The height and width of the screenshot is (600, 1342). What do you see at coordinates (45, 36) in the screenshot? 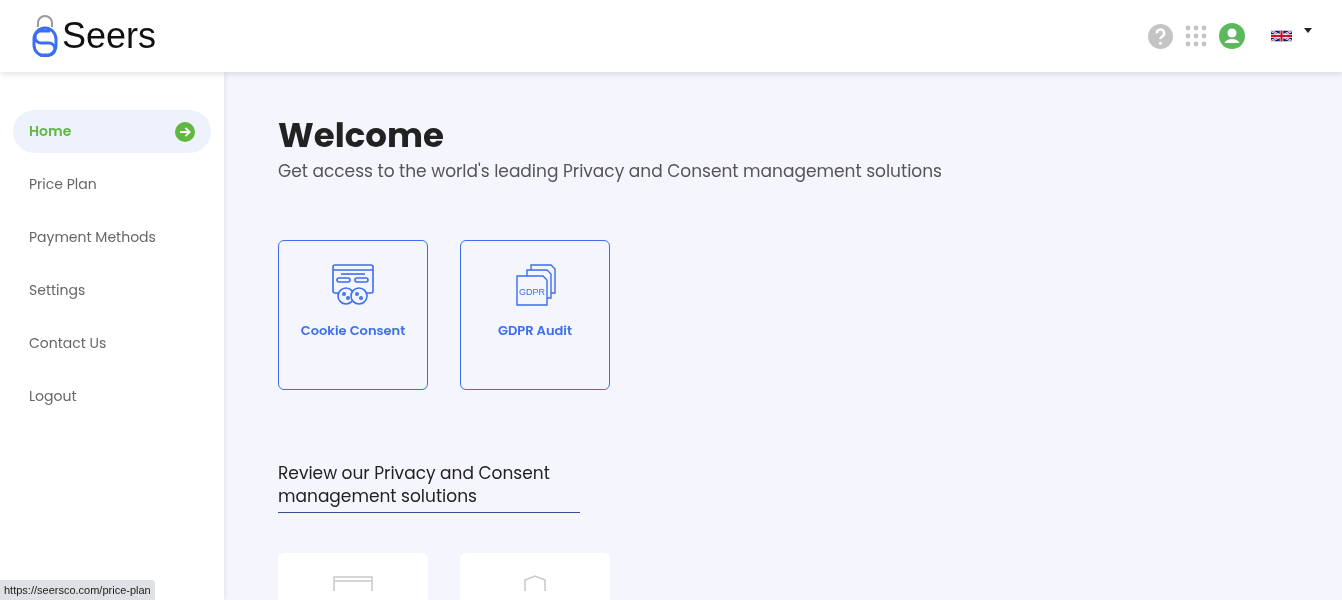
I see `padlock-logo-icon` at bounding box center [45, 36].